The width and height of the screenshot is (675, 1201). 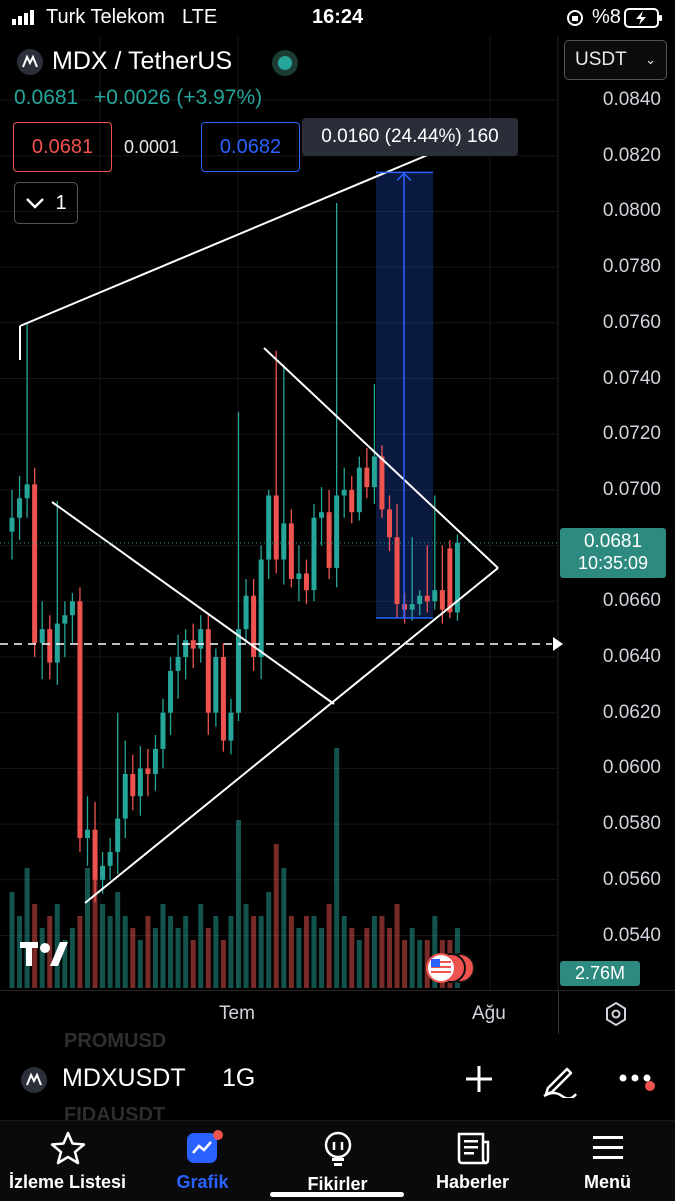 What do you see at coordinates (67, 1148) in the screenshot?
I see `star-icon` at bounding box center [67, 1148].